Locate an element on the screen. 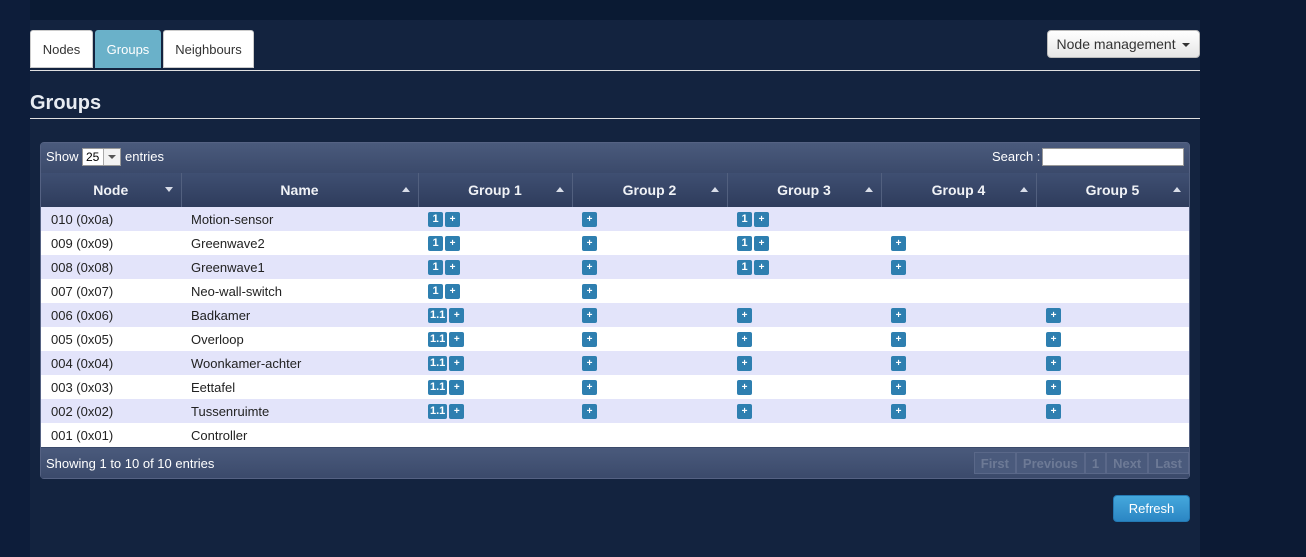 Image resolution: width=1306 pixels, height=557 pixels. table-row: 010 (0x0a) Motion-sensor 1 + +1 + is located at coordinates (615, 219).